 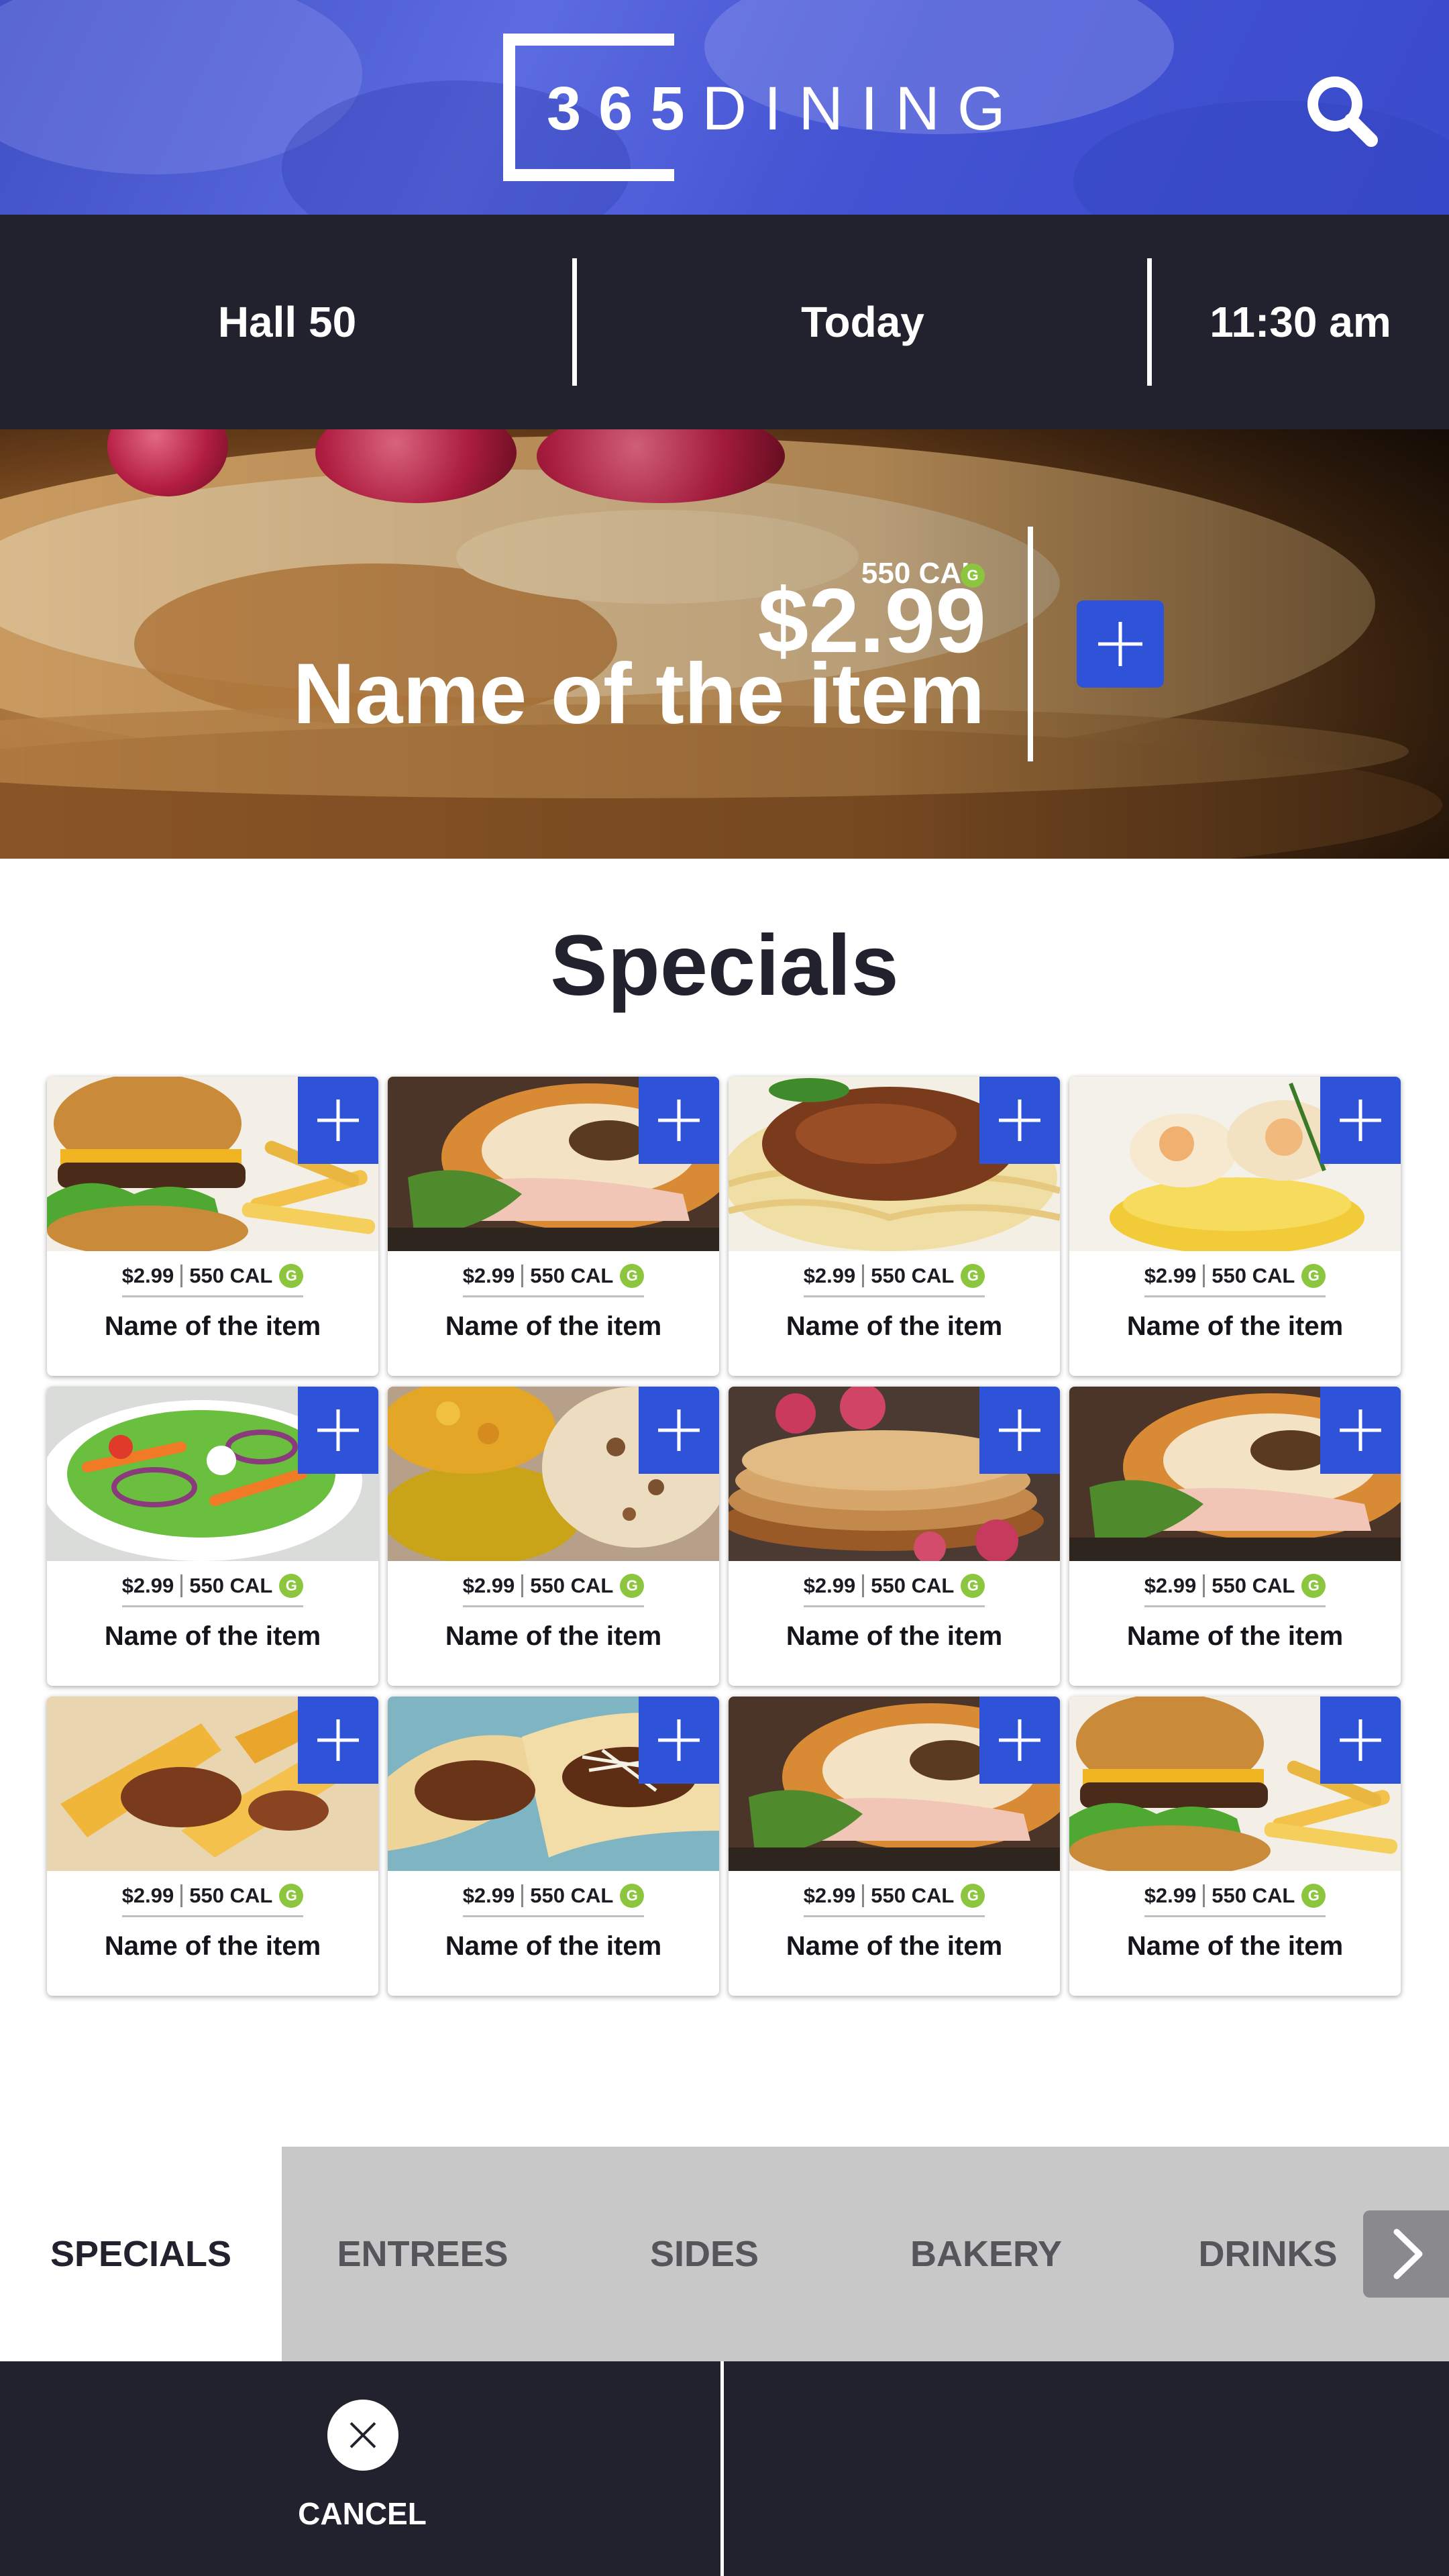 What do you see at coordinates (785, 108) in the screenshot?
I see `logo-text: 365DINING` at bounding box center [785, 108].